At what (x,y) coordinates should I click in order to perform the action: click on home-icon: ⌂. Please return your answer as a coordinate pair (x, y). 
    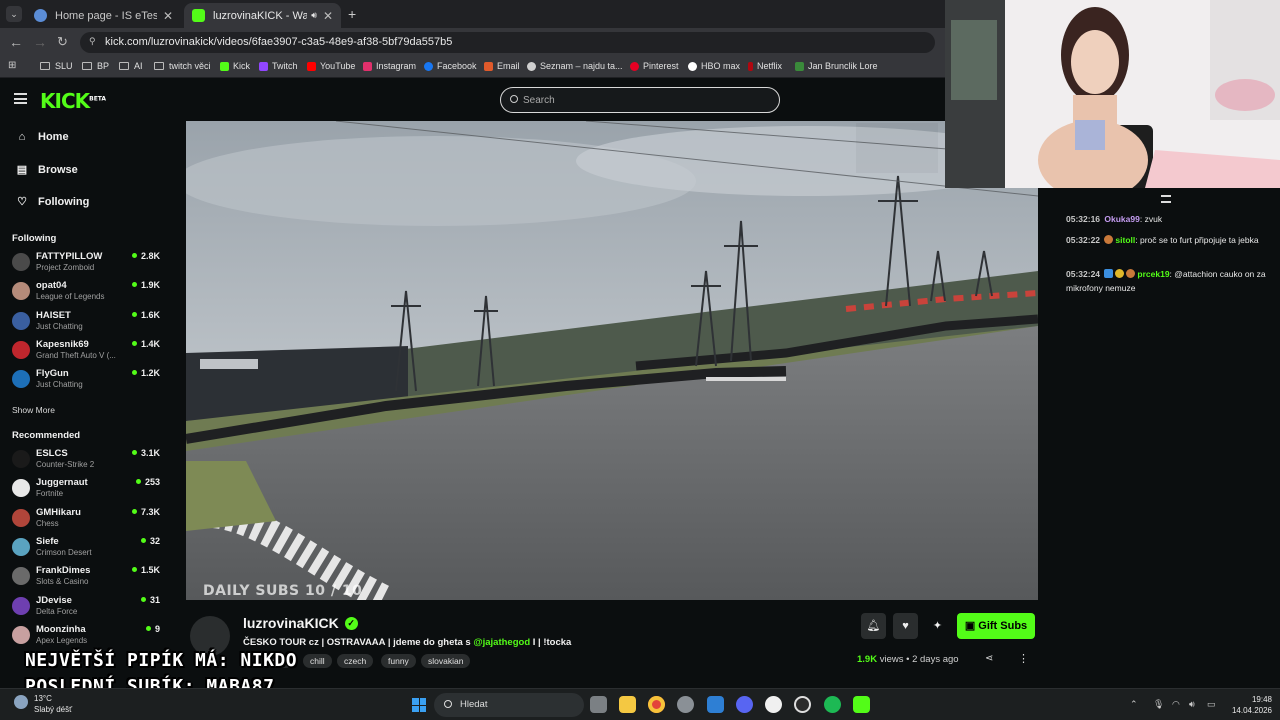
    Looking at the image, I should click on (22, 137).